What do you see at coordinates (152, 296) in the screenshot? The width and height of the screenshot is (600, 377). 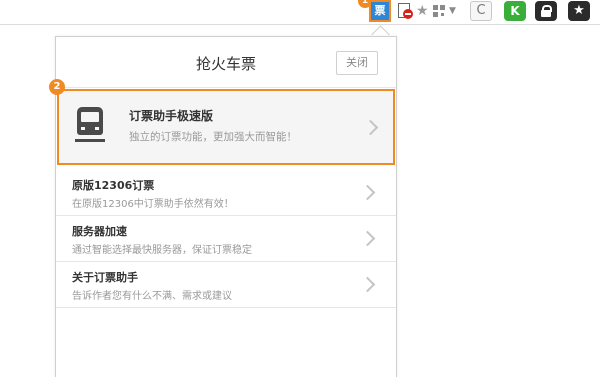 I see `list-item-subtitle: 告诉作者您有什么不满、需求或建议` at bounding box center [152, 296].